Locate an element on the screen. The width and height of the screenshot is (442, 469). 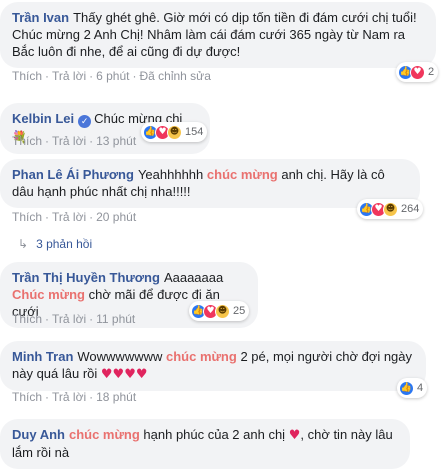
comment-text: Yeahhhhhh is located at coordinates (170, 174).